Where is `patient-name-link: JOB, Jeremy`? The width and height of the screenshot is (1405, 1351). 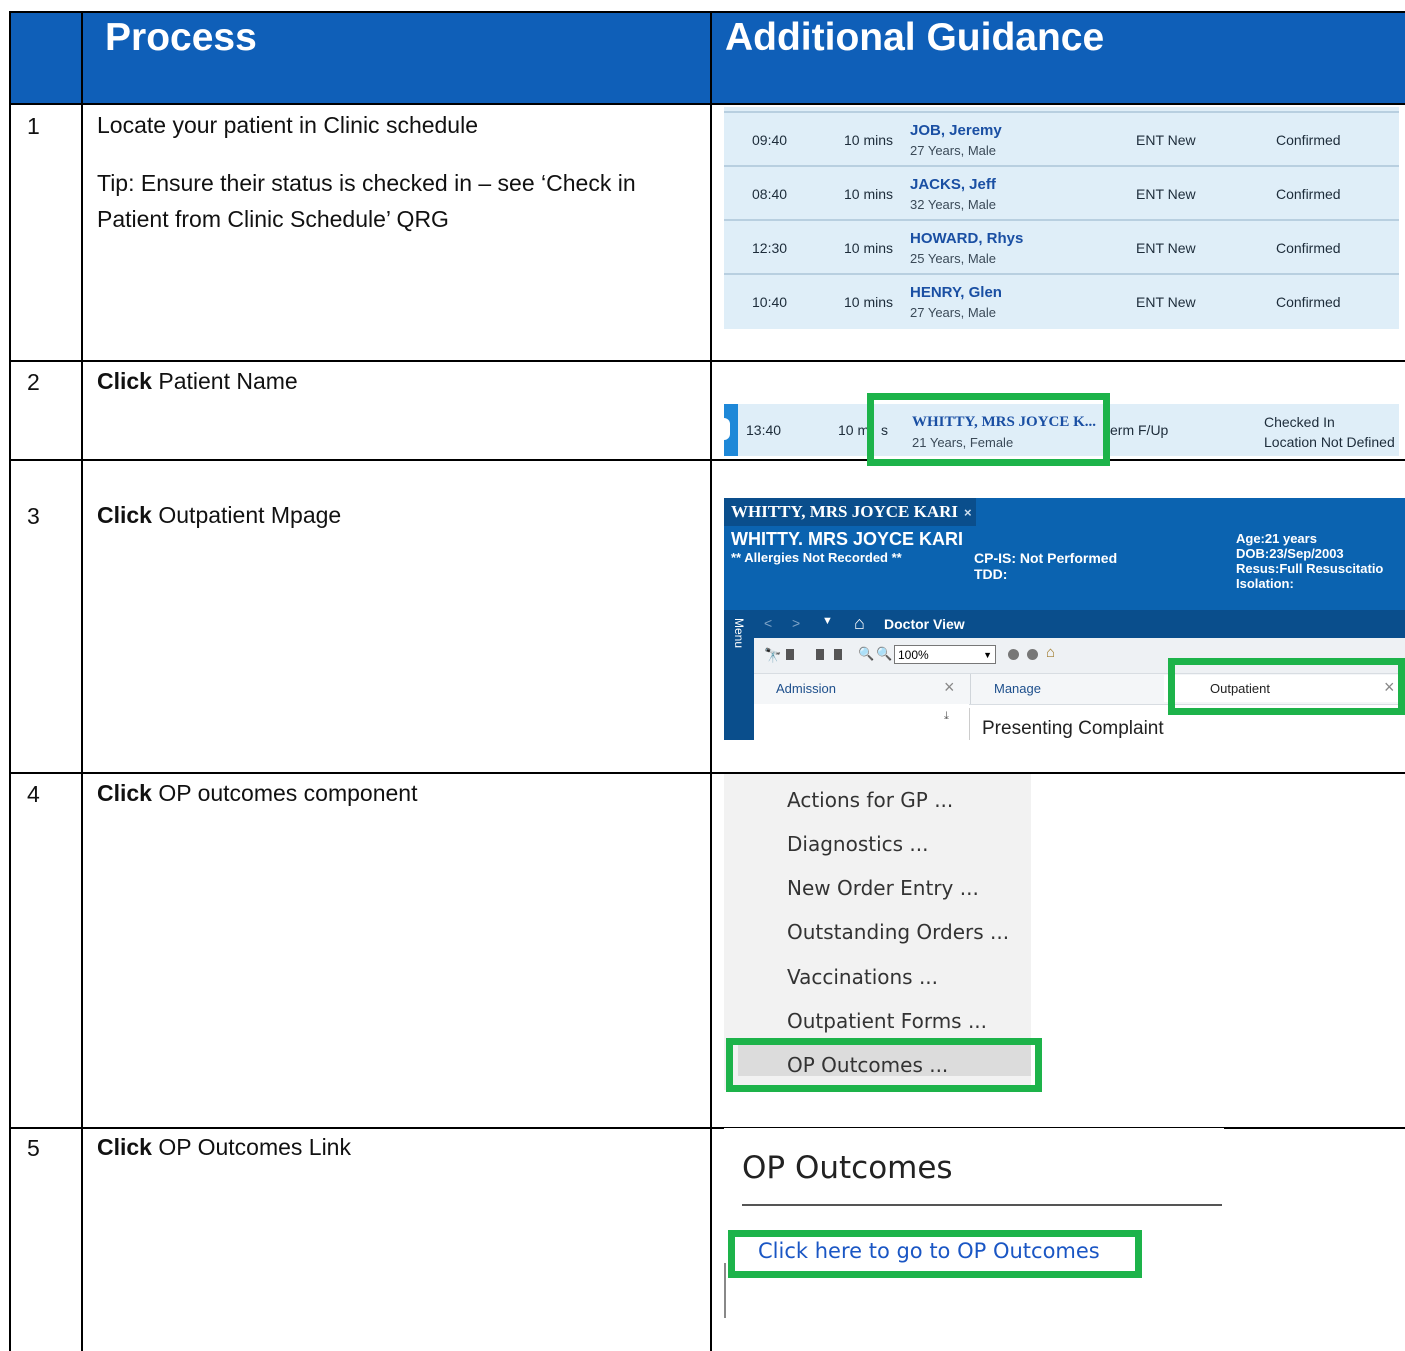 patient-name-link: JOB, Jeremy is located at coordinates (956, 130).